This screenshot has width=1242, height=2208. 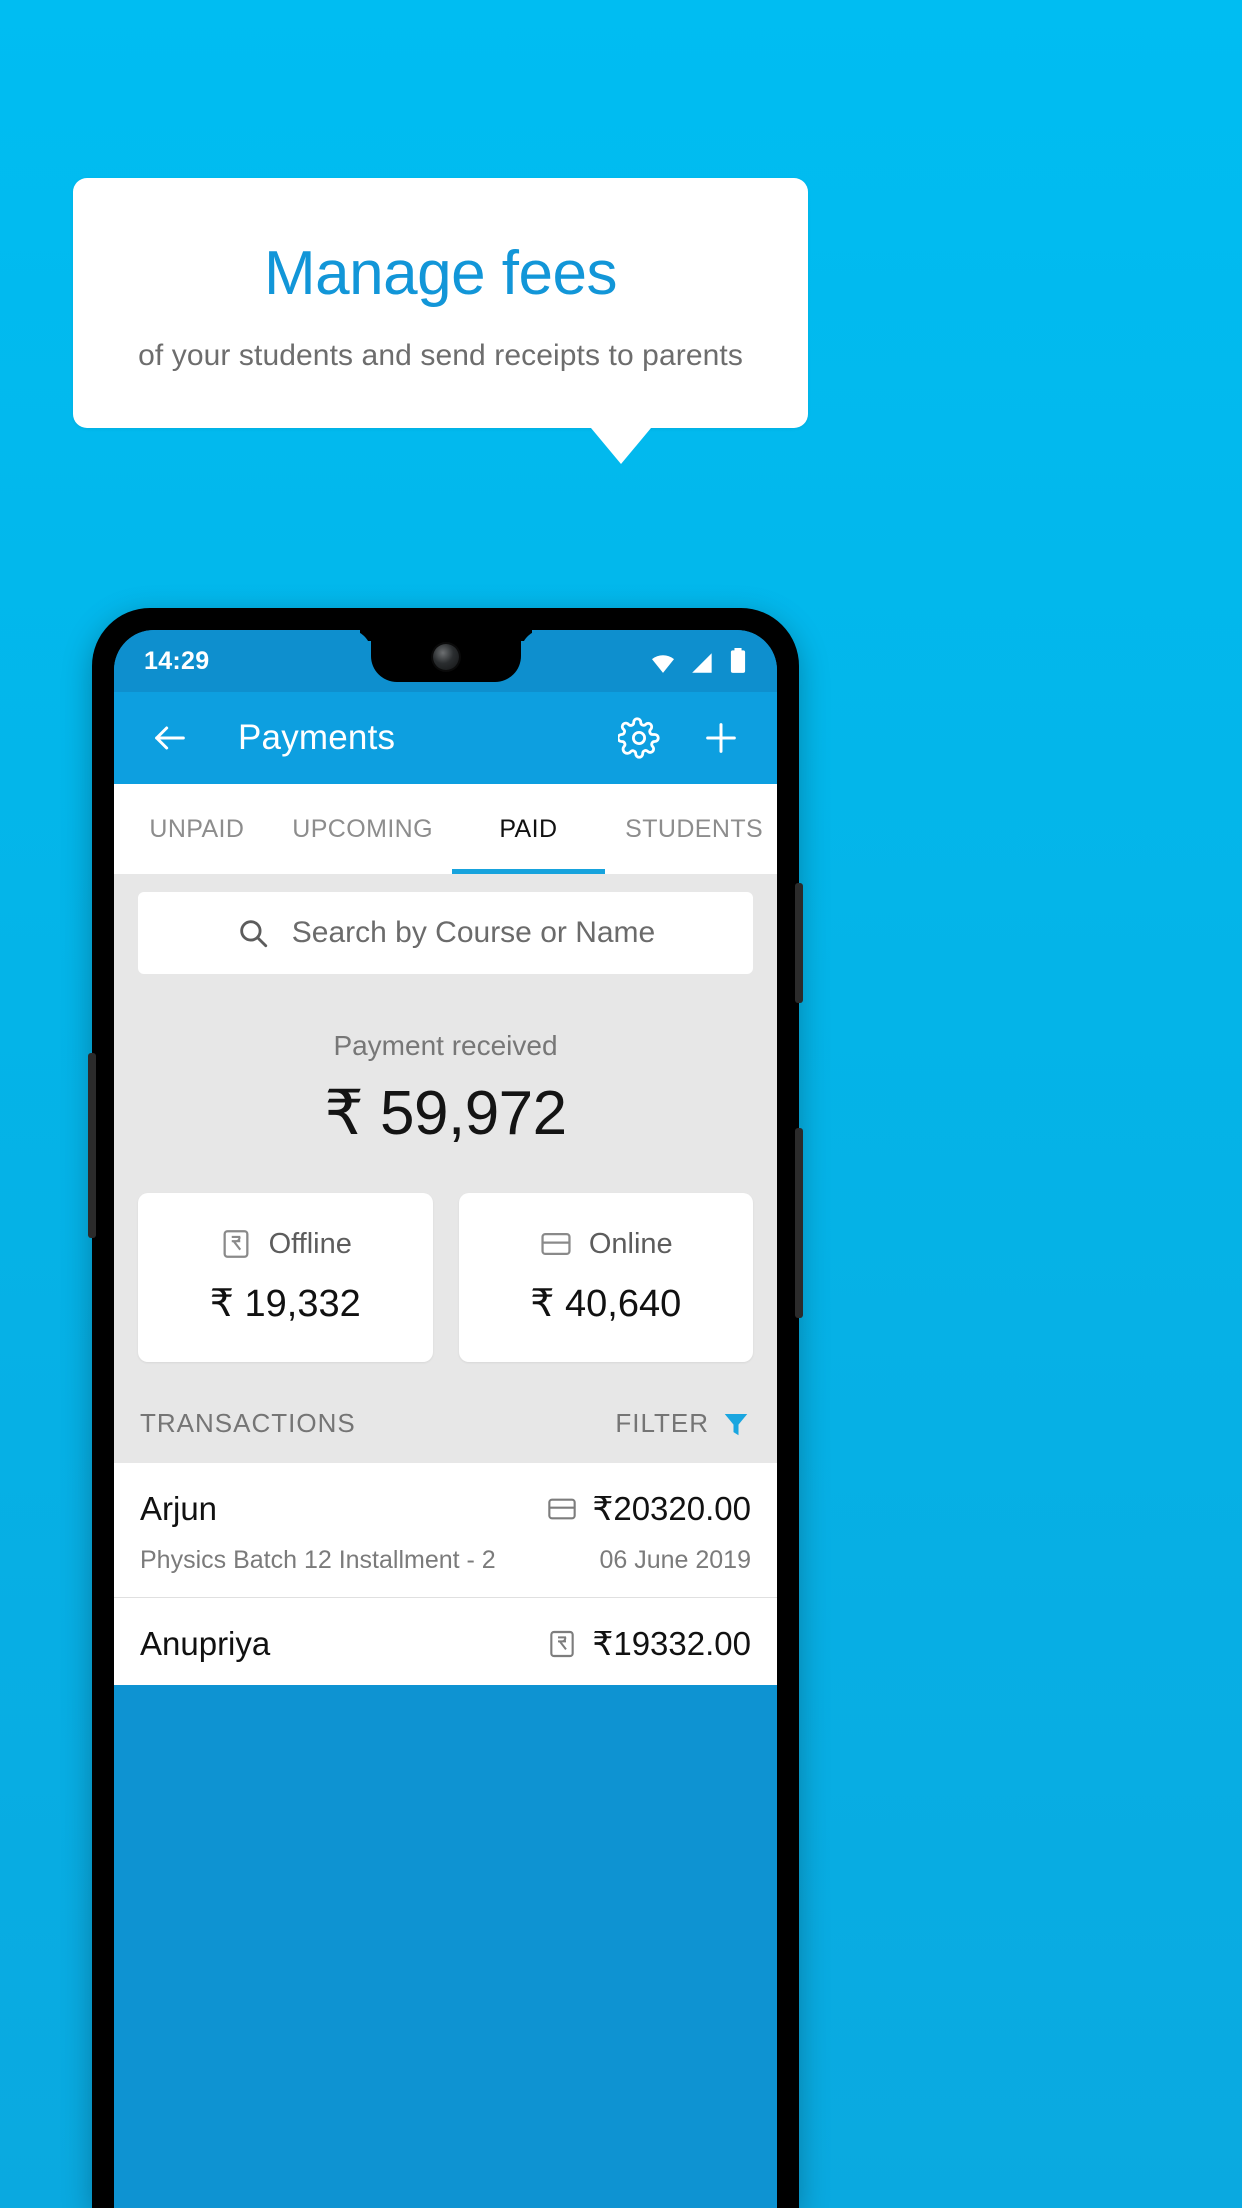 What do you see at coordinates (440, 274) in the screenshot?
I see `promo-title: Manage fees` at bounding box center [440, 274].